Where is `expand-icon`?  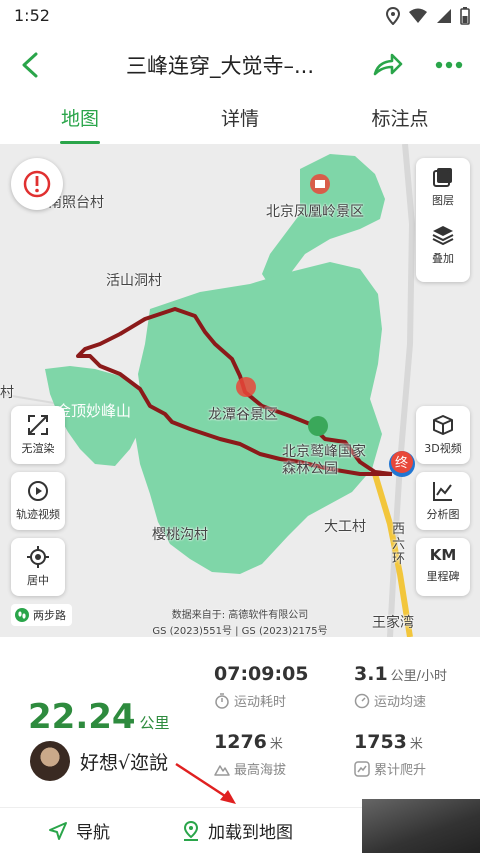
expand-icon is located at coordinates (38, 425).